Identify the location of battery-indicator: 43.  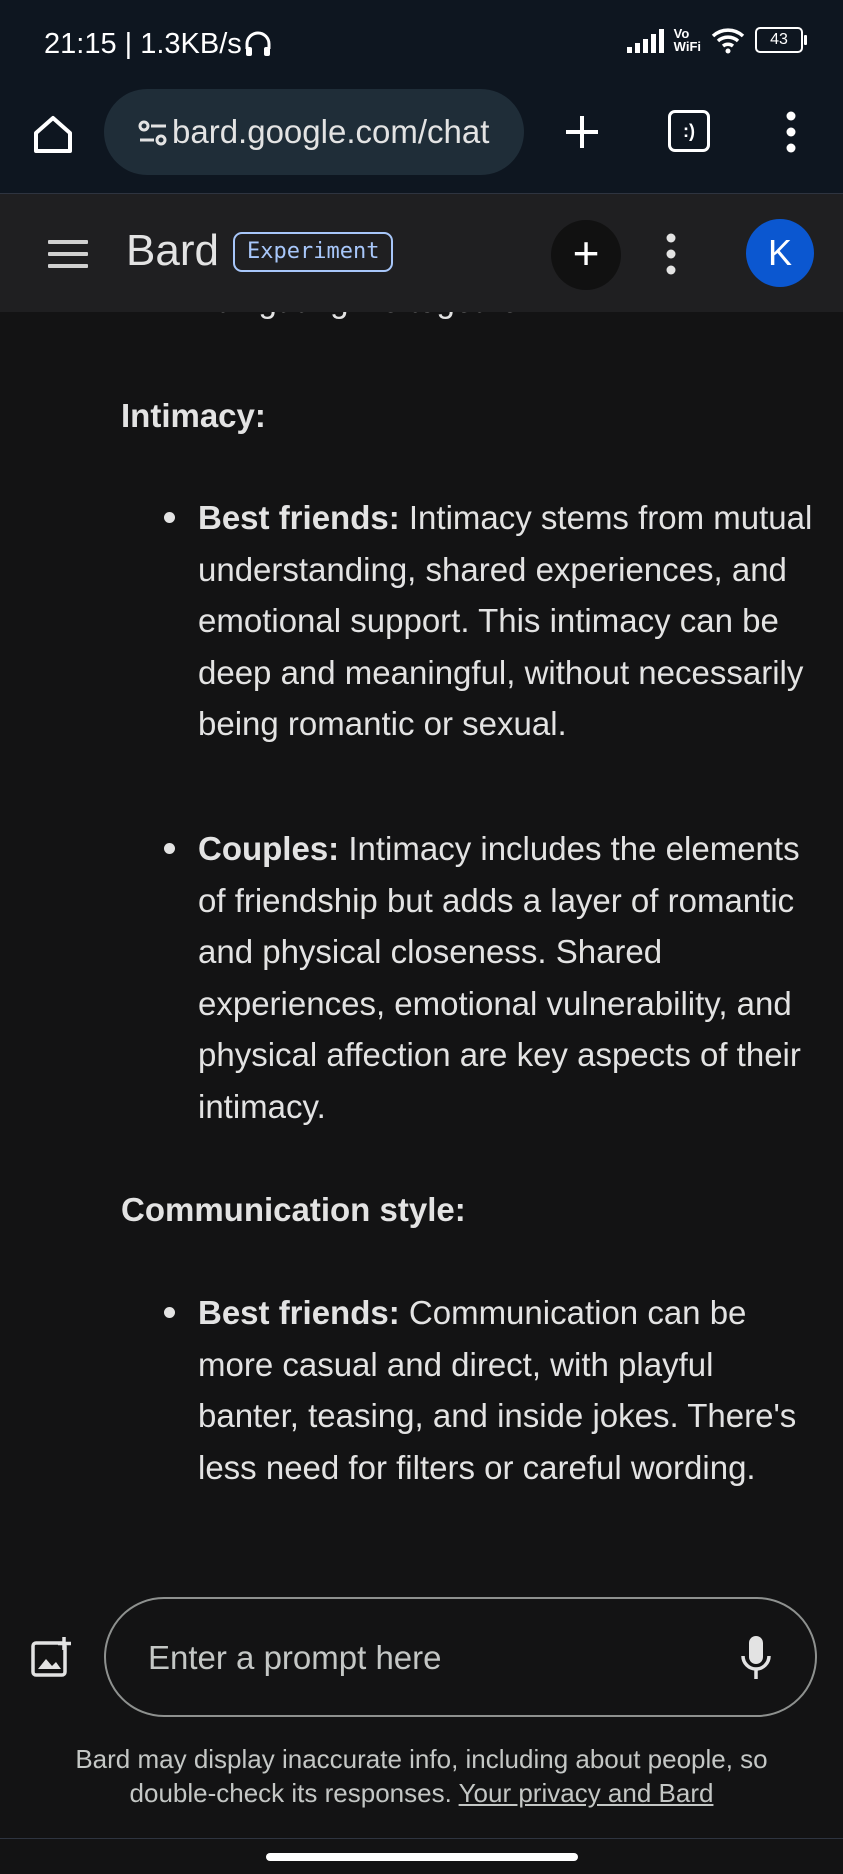
(781, 40).